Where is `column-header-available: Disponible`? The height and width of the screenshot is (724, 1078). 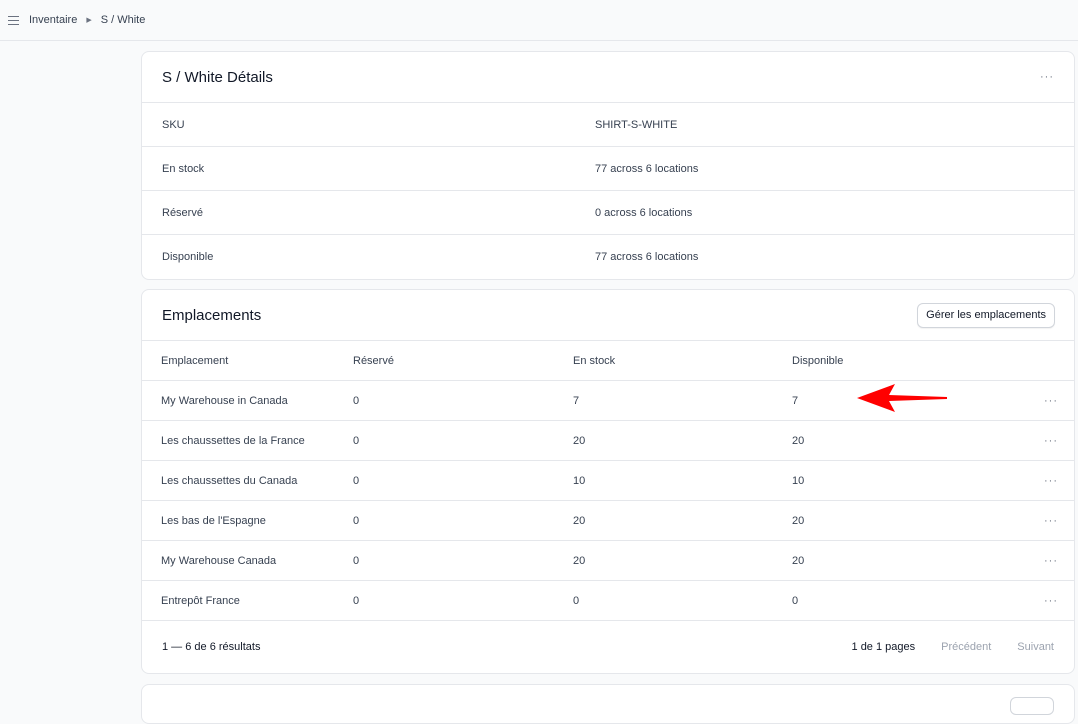
column-header-available: Disponible is located at coordinates (818, 360).